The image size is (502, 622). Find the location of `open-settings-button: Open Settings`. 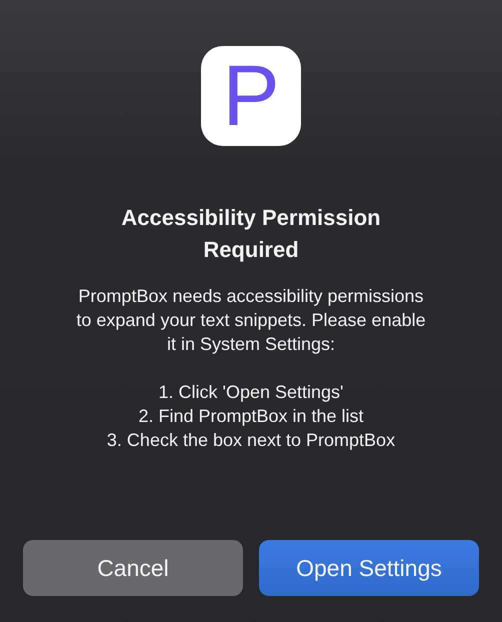

open-settings-button: Open Settings is located at coordinates (369, 568).